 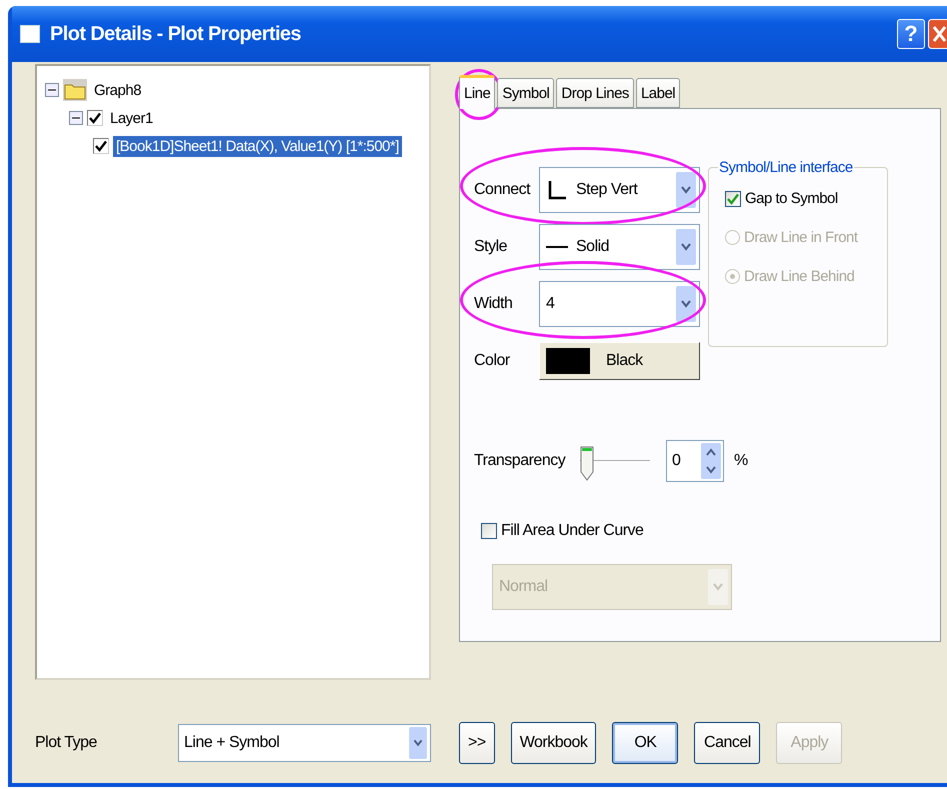 What do you see at coordinates (799, 276) in the screenshot?
I see `option-label: Draw Line Behind` at bounding box center [799, 276].